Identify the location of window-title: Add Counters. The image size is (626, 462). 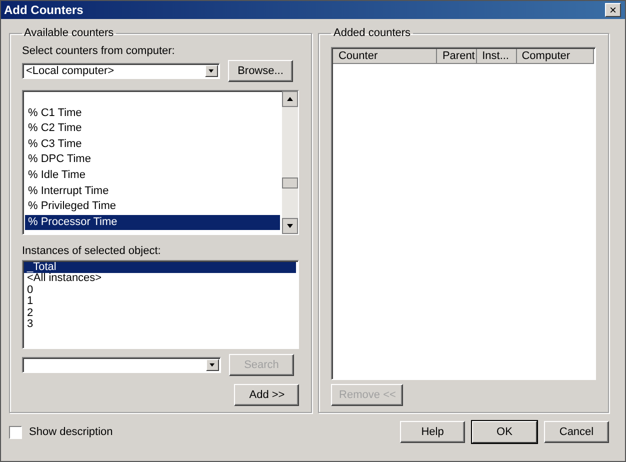
(44, 10).